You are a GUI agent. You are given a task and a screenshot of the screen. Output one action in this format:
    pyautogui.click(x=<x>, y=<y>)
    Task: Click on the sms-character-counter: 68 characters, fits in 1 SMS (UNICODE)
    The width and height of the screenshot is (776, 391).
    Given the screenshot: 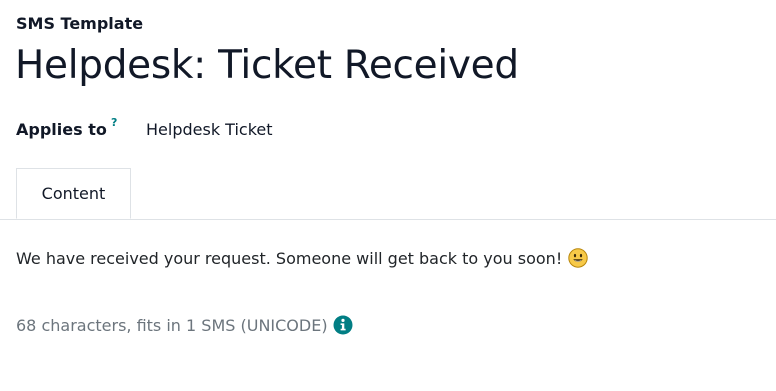 What is the action you would take?
    pyautogui.click(x=184, y=326)
    